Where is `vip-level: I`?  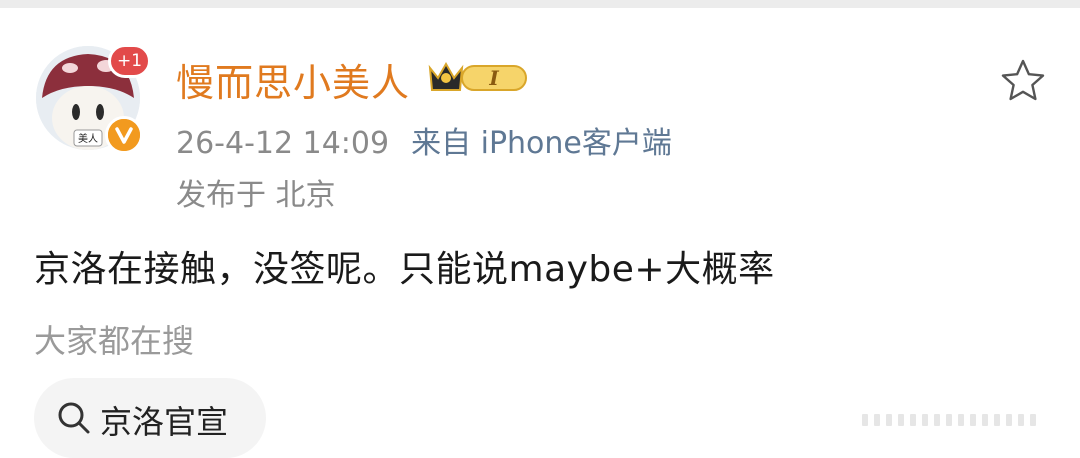
vip-level: I is located at coordinates (493, 78).